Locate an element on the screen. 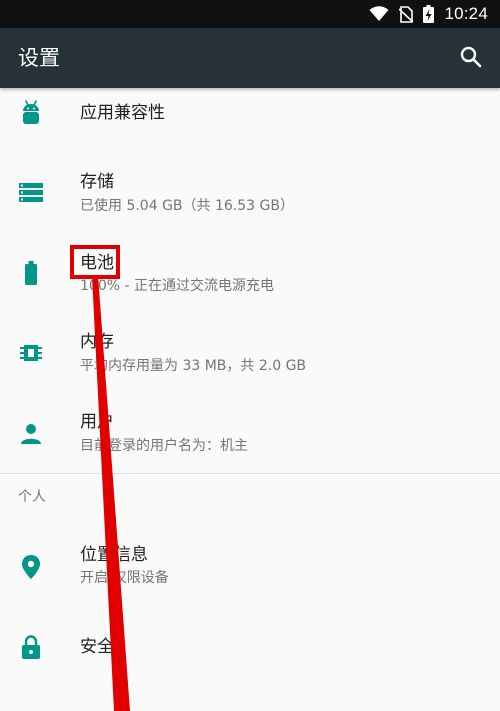  person-icon is located at coordinates (31, 434).